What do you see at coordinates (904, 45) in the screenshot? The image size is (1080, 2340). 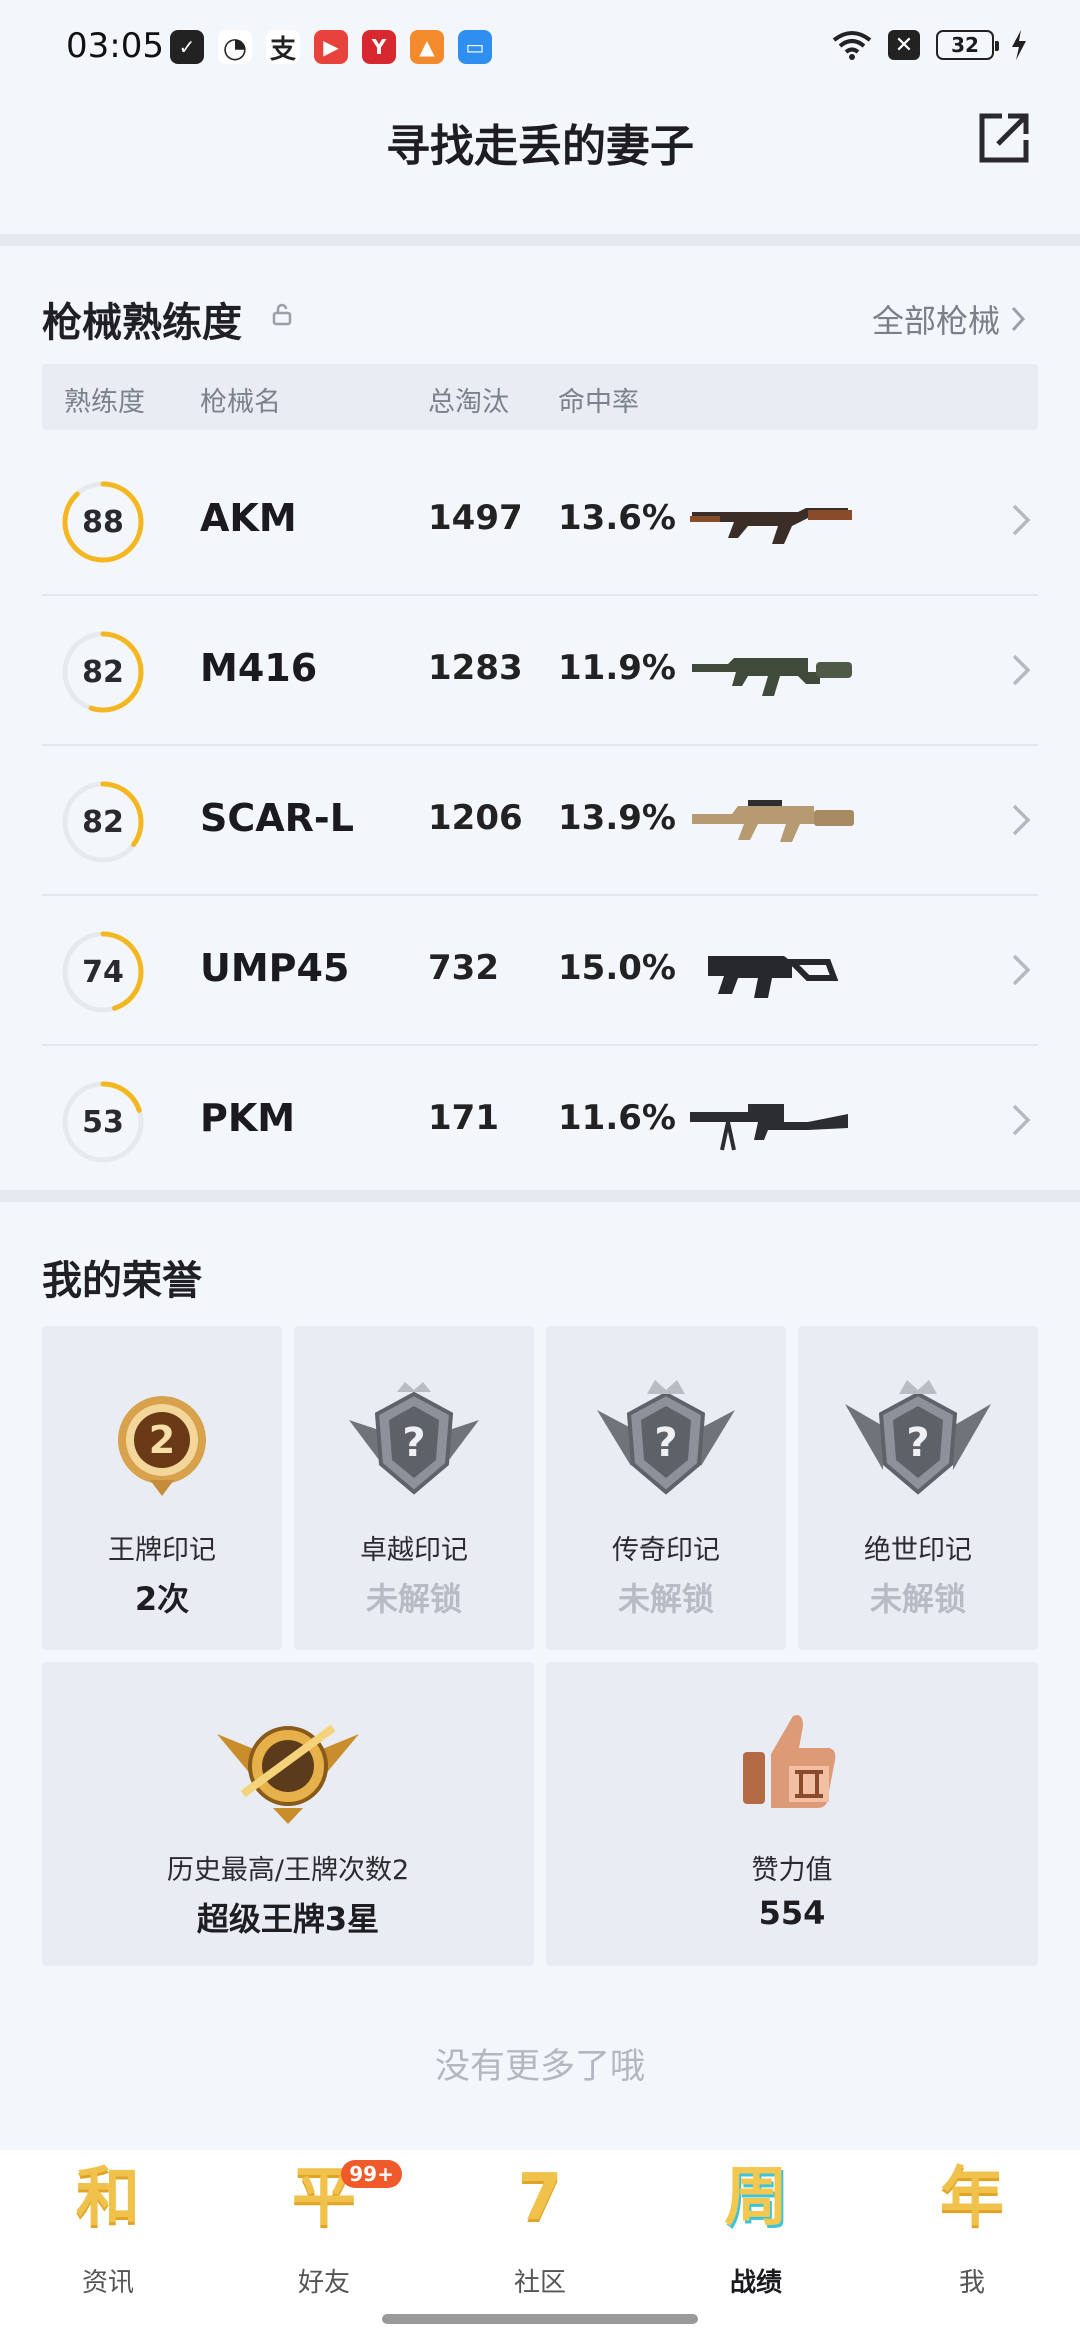 I see `x-icon: ✕` at bounding box center [904, 45].